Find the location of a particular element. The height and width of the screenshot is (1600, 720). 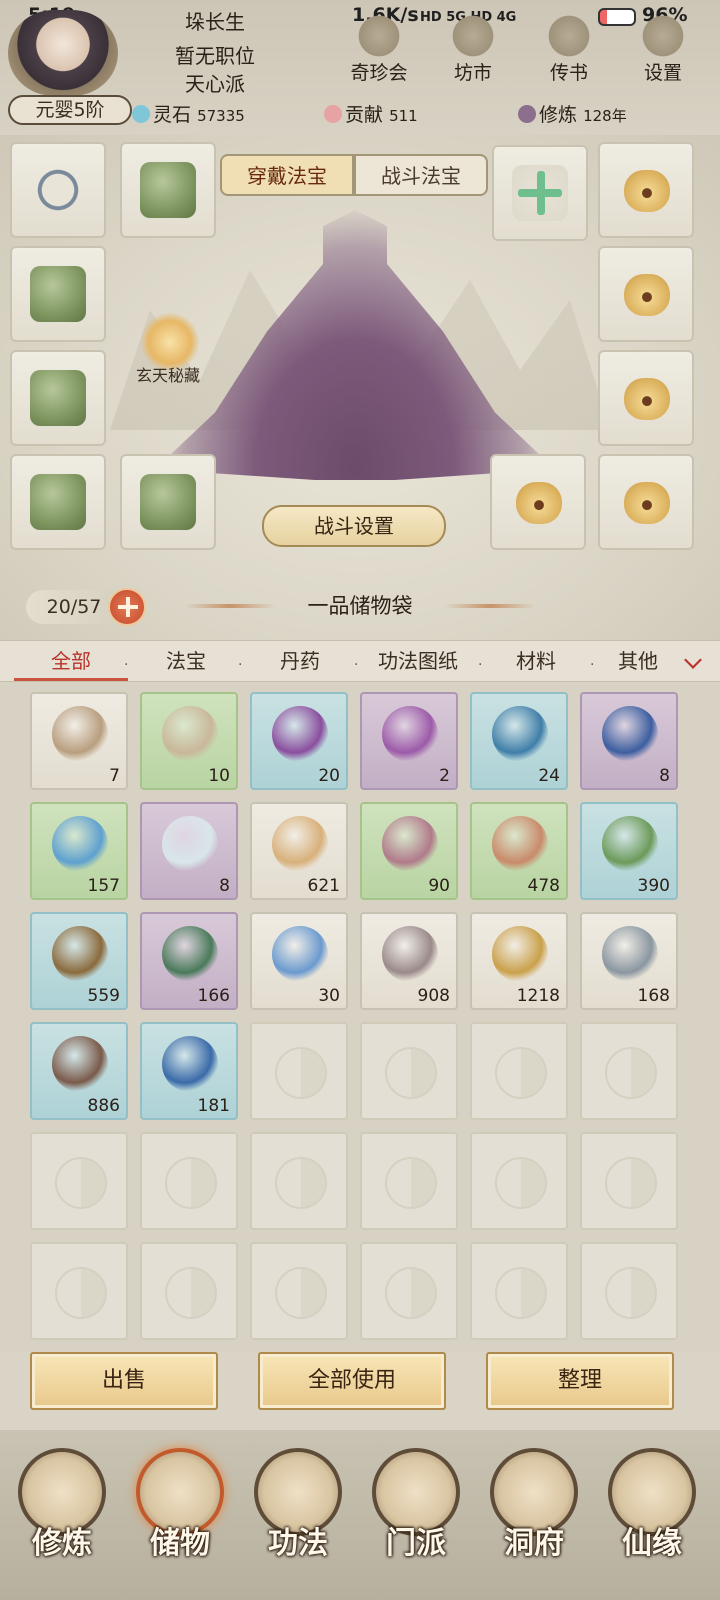

nav-sect: 门派 is located at coordinates (416, 1517).